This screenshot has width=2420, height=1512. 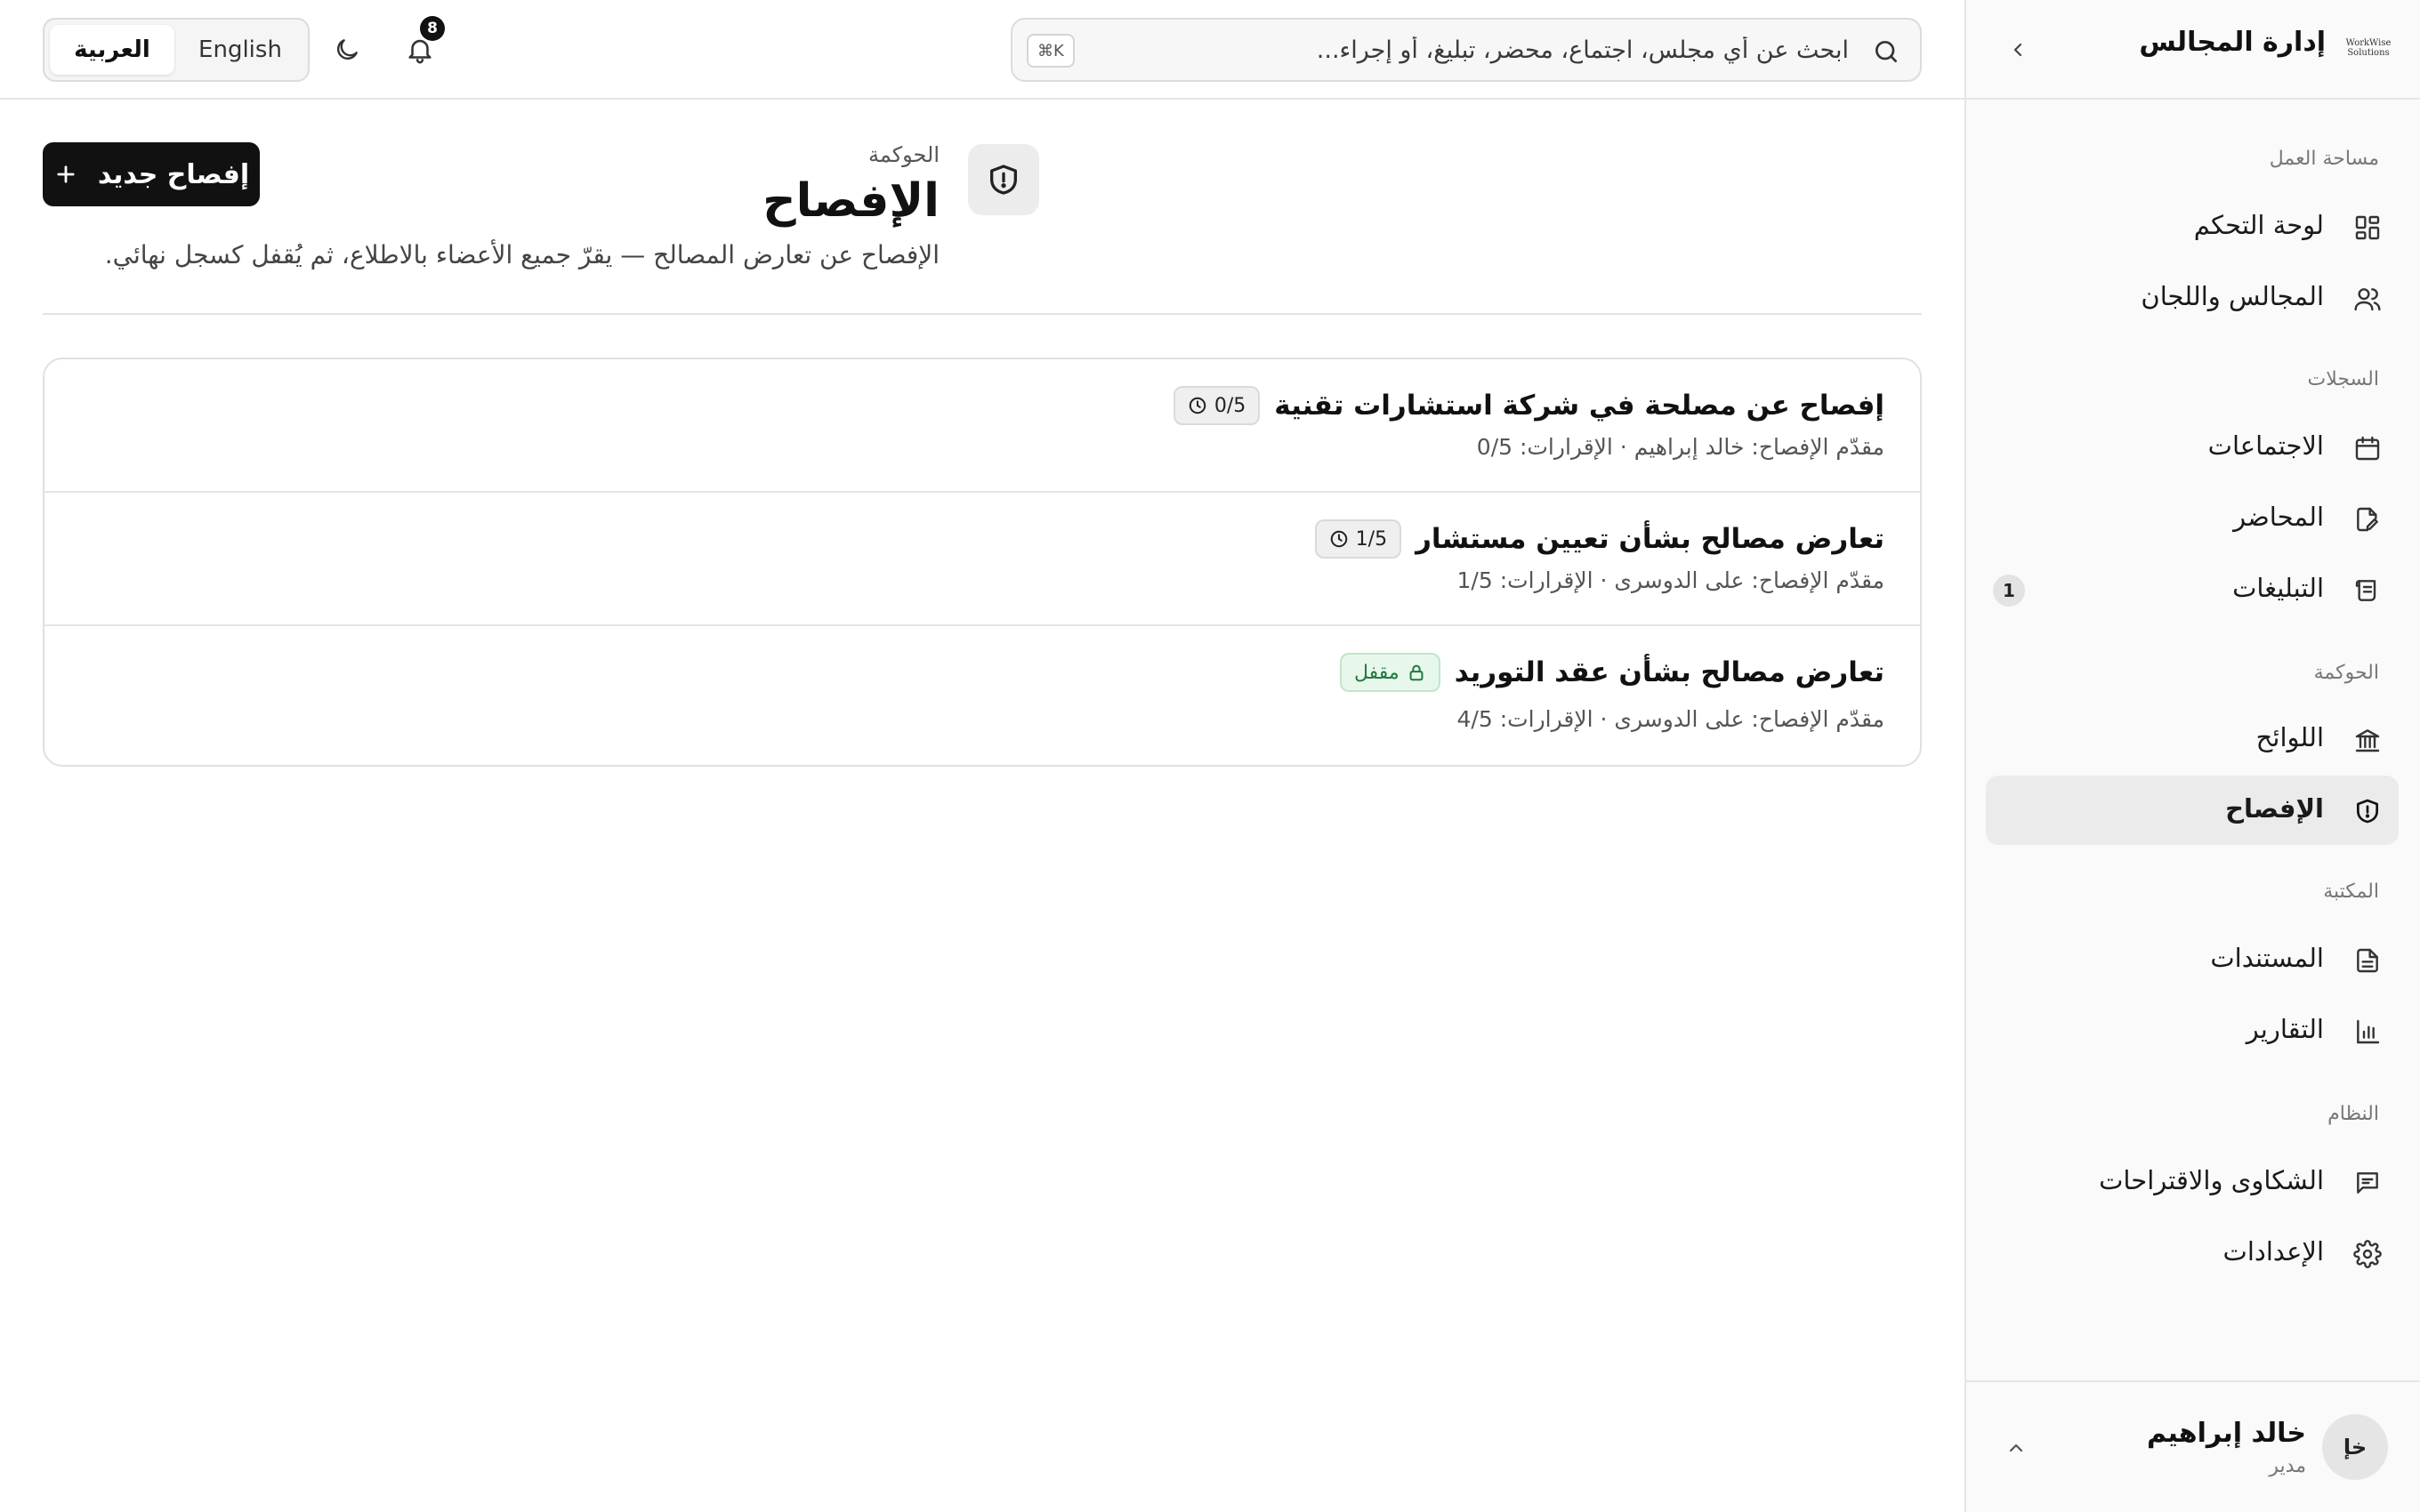 I want to click on disclosure-title-line: تعارض مصالح بشأن تعيين مستشار 1/5, so click(x=1599, y=539).